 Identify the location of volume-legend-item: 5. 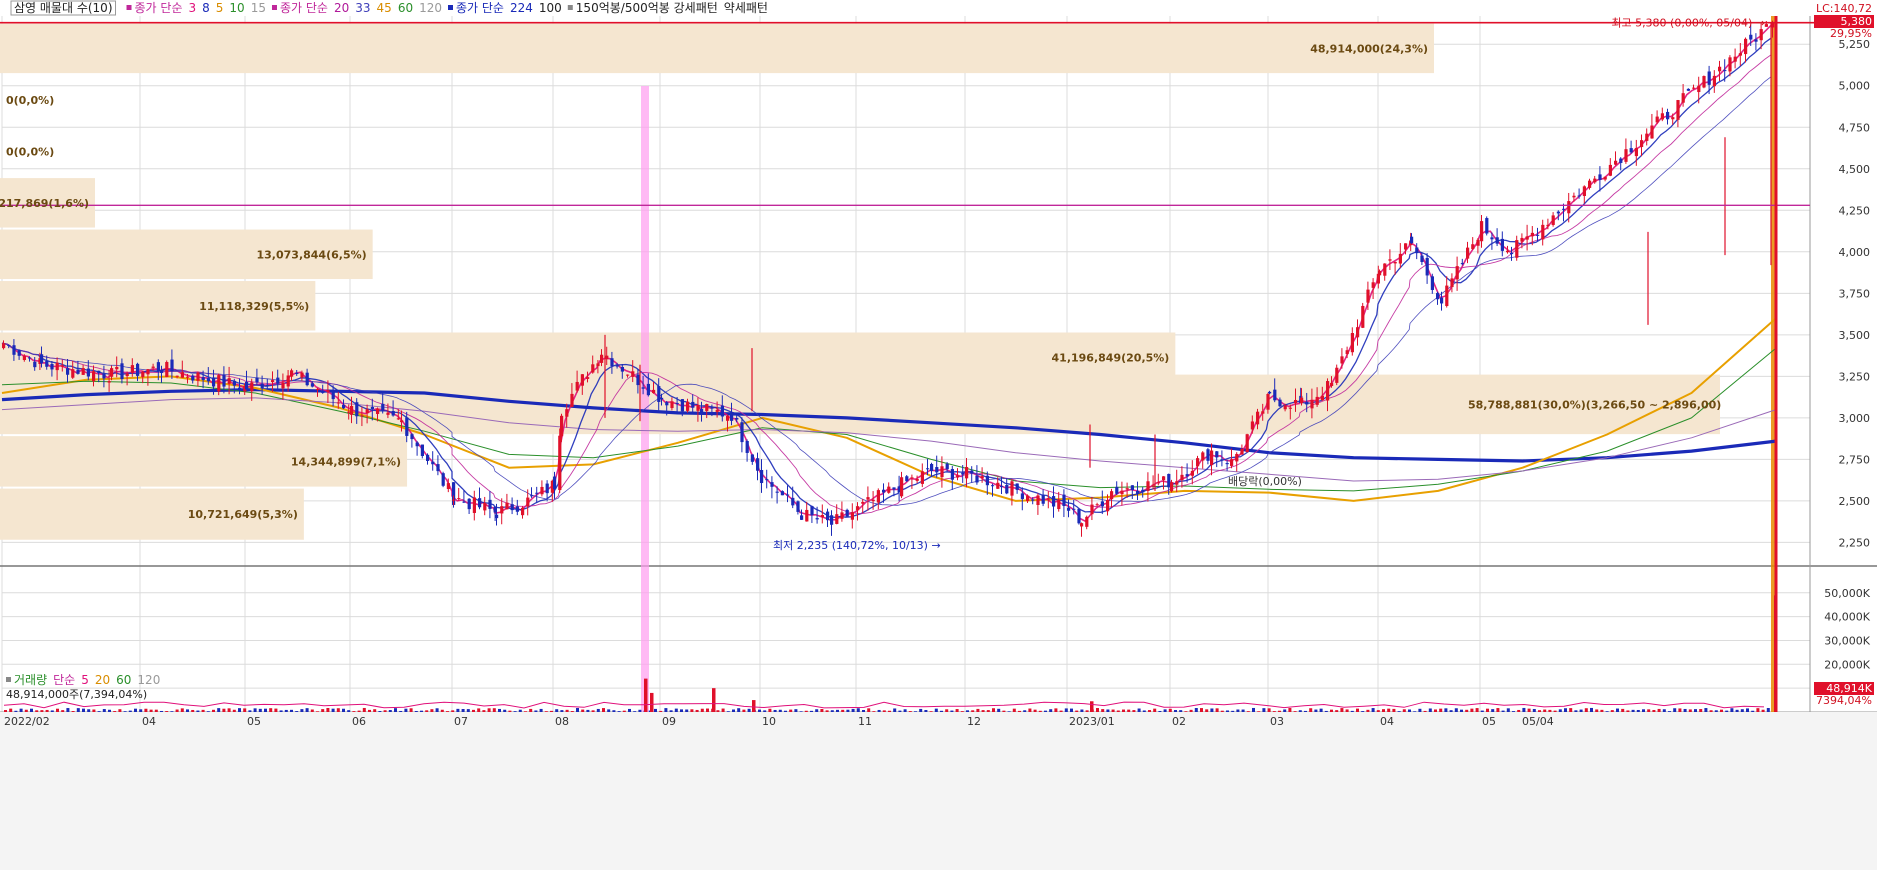
(85, 680).